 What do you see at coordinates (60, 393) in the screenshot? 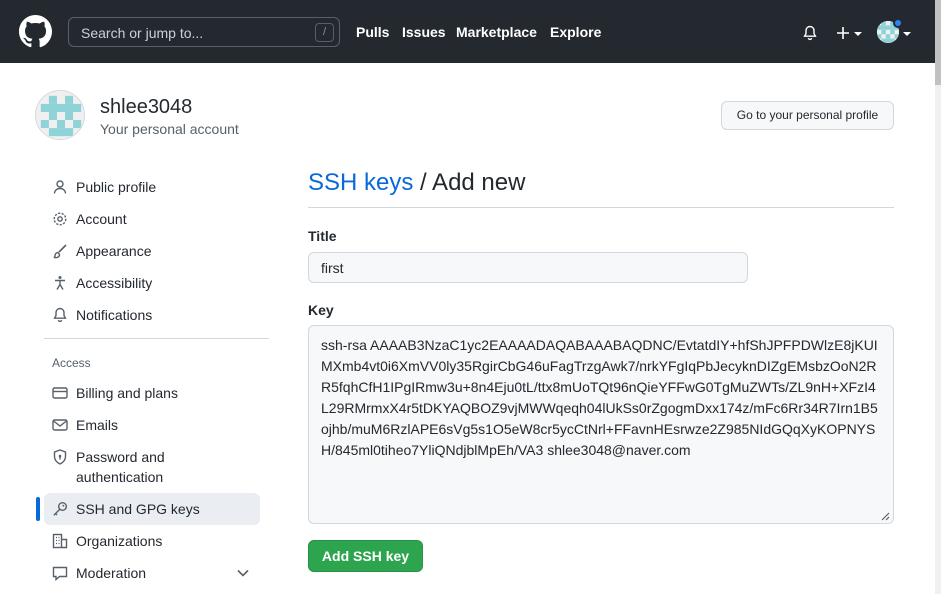
I see `credit-card-icon` at bounding box center [60, 393].